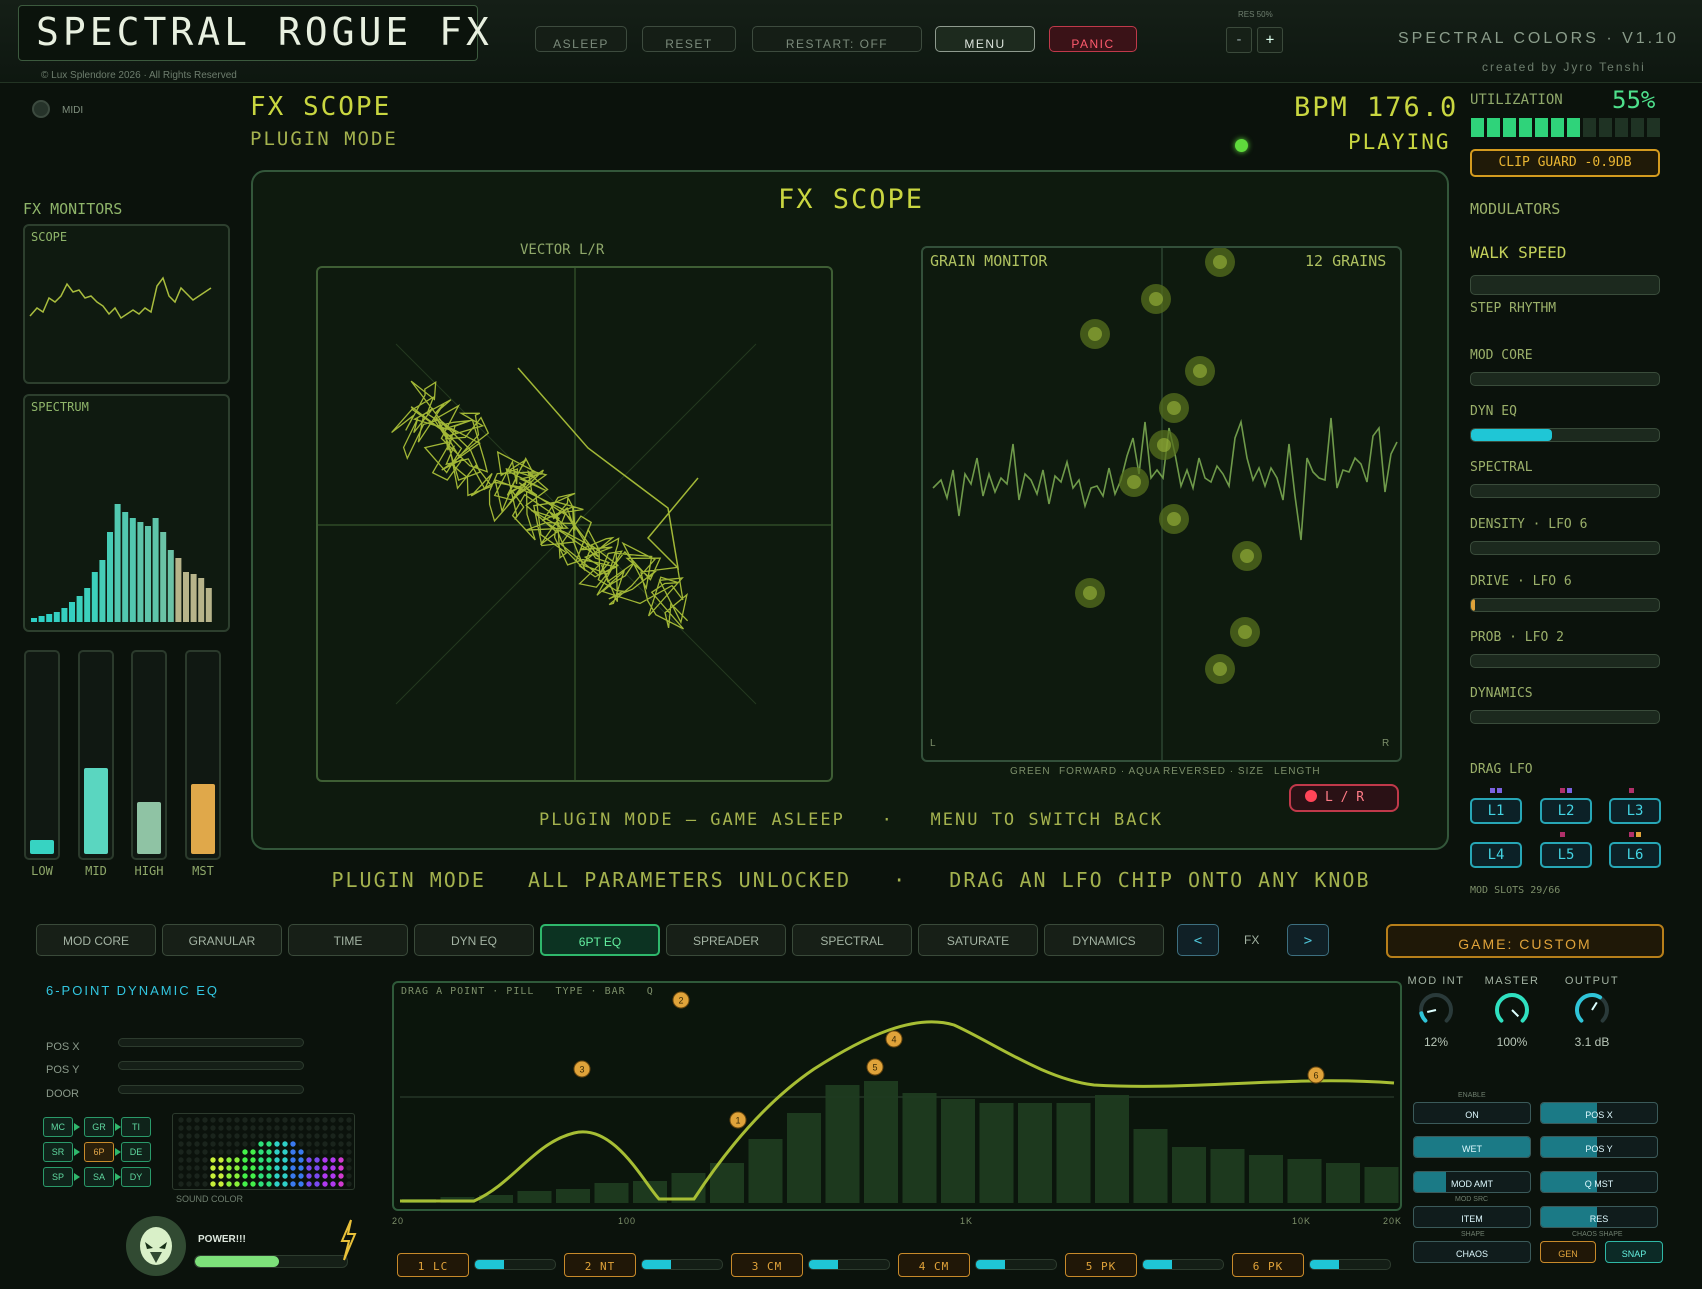 The height and width of the screenshot is (1289, 1702). What do you see at coordinates (1566, 811) in the screenshot?
I see `lfo-chip-l2: L2` at bounding box center [1566, 811].